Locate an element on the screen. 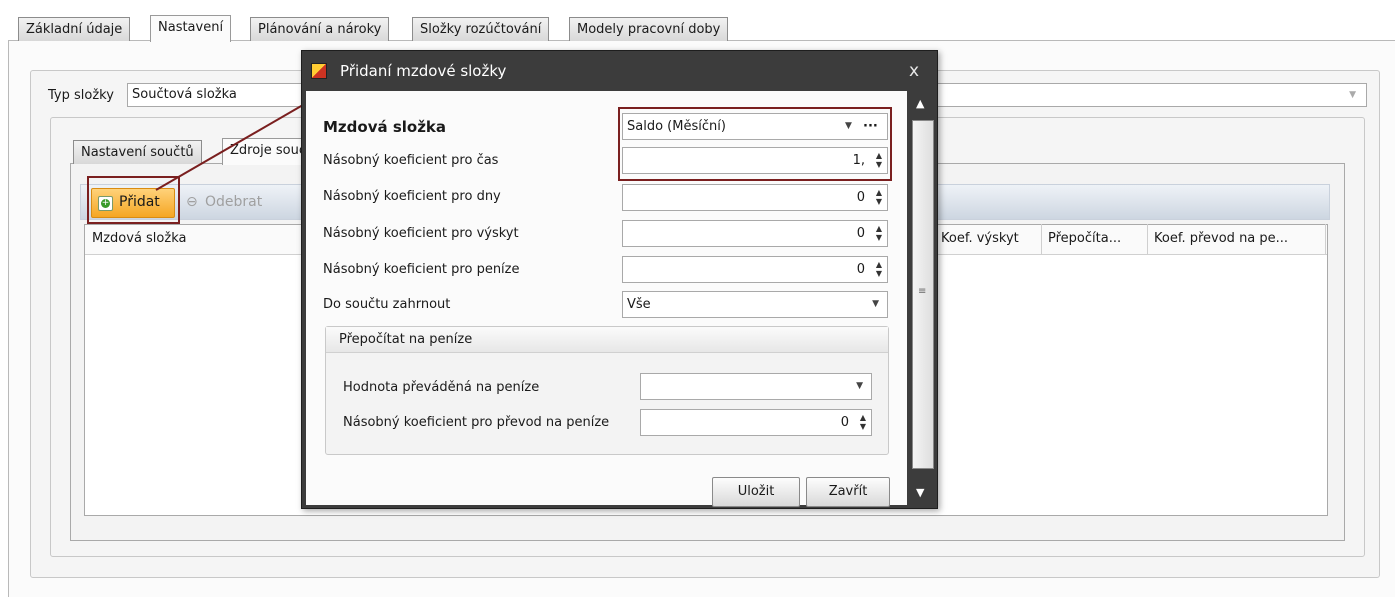  dialog-scrollbar: ▲ ≡ ▼ is located at coordinates (922, 298).